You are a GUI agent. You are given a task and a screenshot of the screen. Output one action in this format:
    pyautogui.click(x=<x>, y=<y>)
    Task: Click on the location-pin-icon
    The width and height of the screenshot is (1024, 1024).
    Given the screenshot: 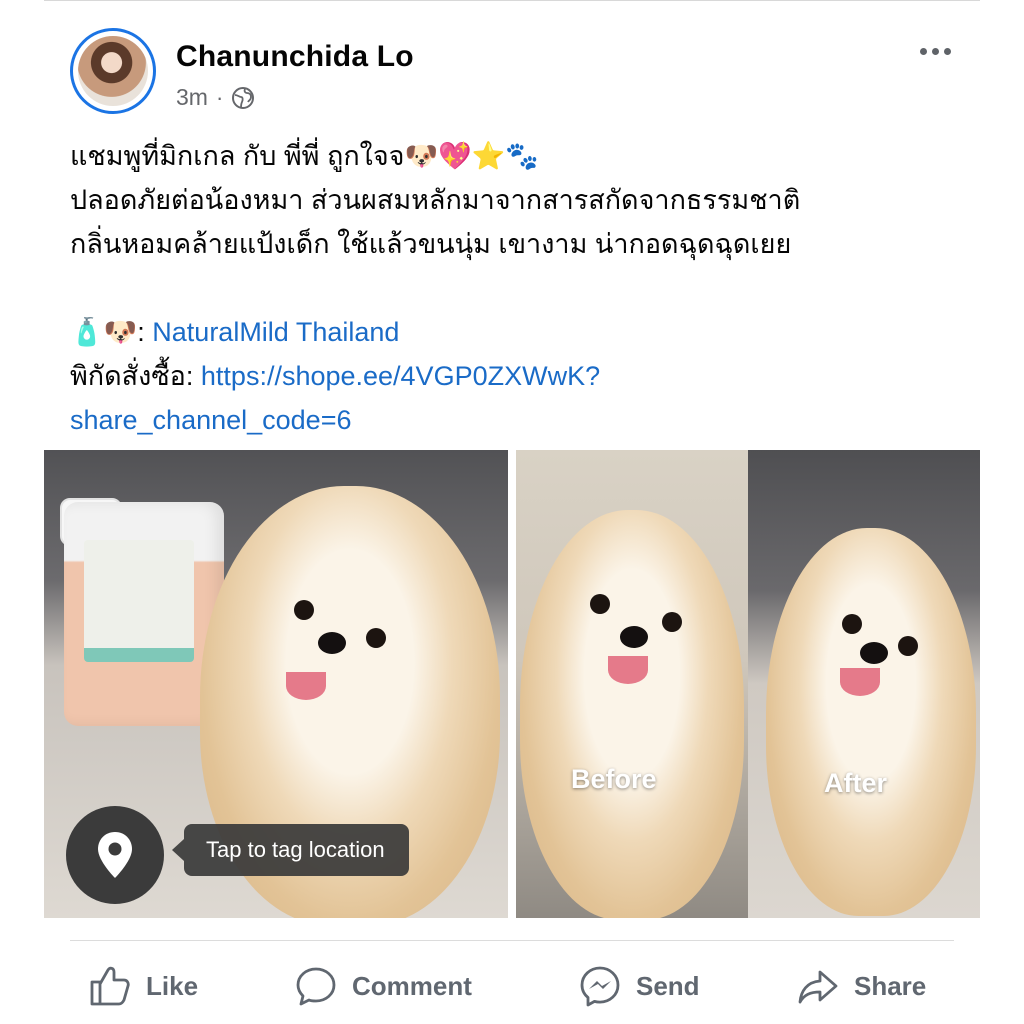 What is the action you would take?
    pyautogui.click(x=115, y=855)
    